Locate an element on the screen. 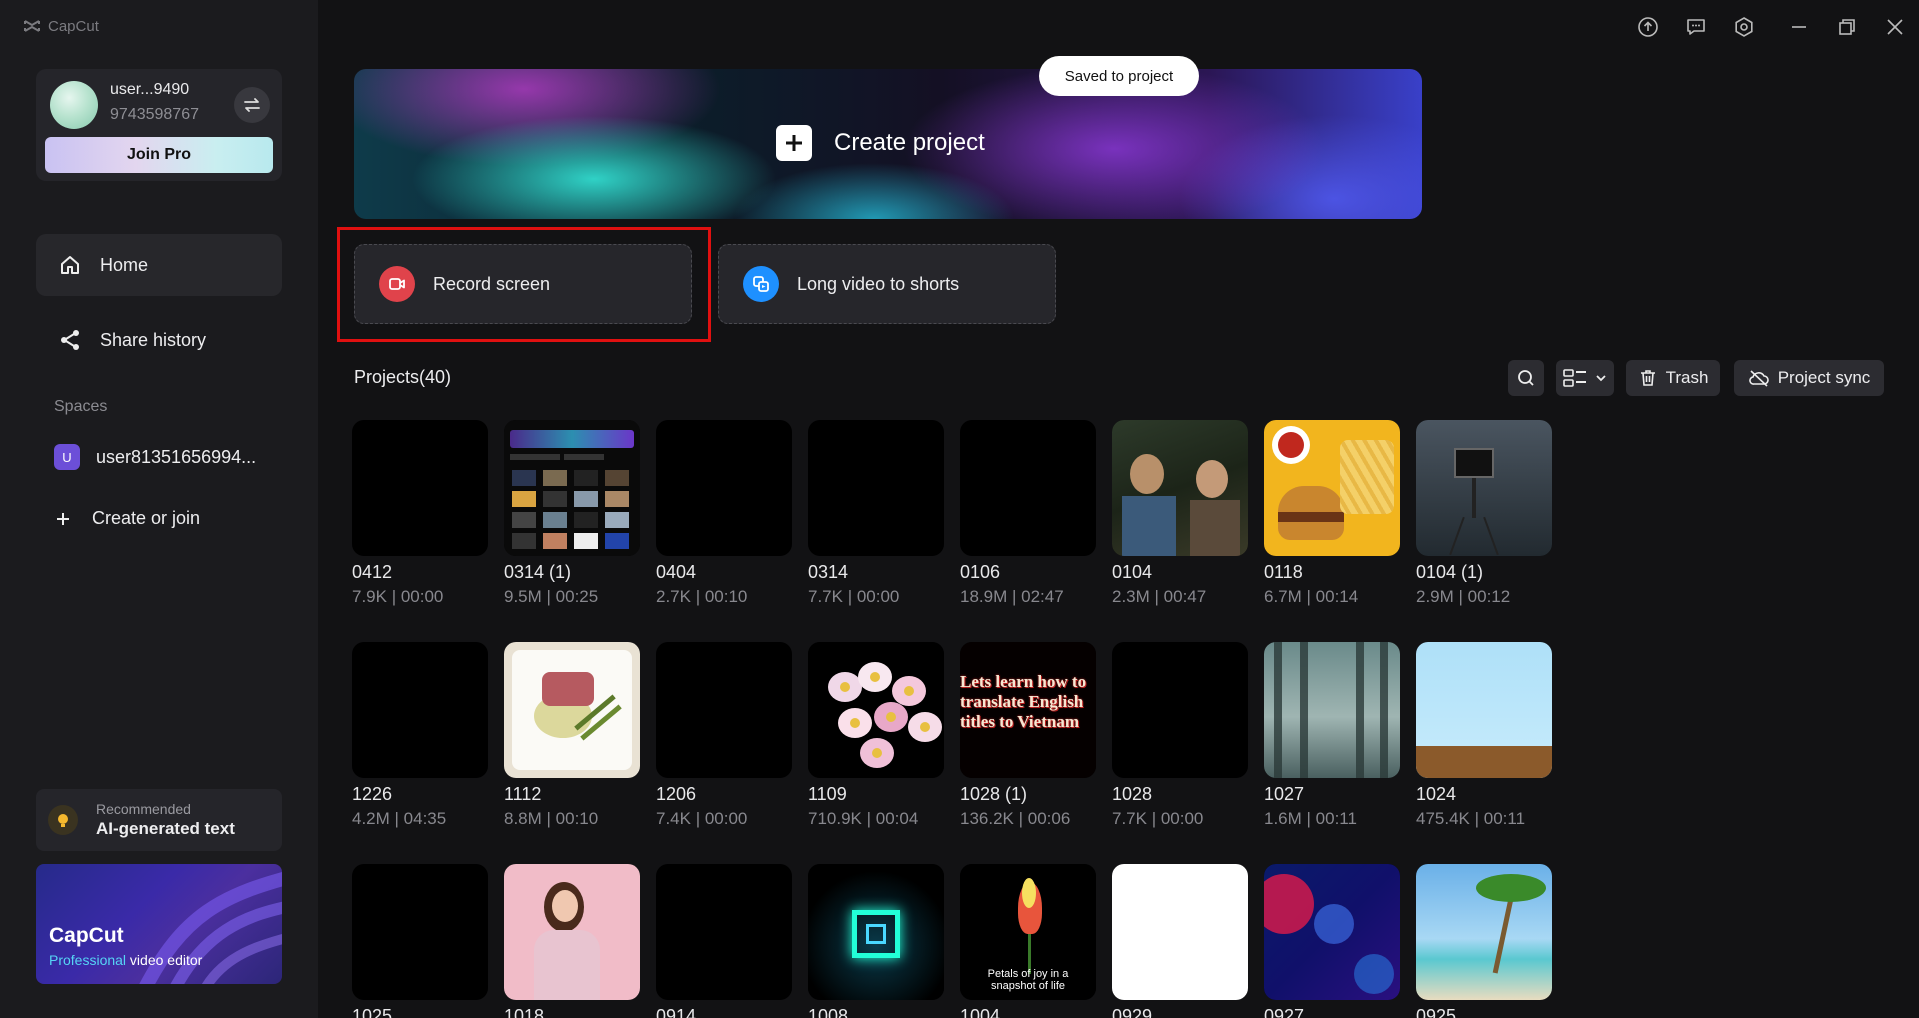 The height and width of the screenshot is (1018, 1919). restore-icon is located at coordinates (1847, 27).